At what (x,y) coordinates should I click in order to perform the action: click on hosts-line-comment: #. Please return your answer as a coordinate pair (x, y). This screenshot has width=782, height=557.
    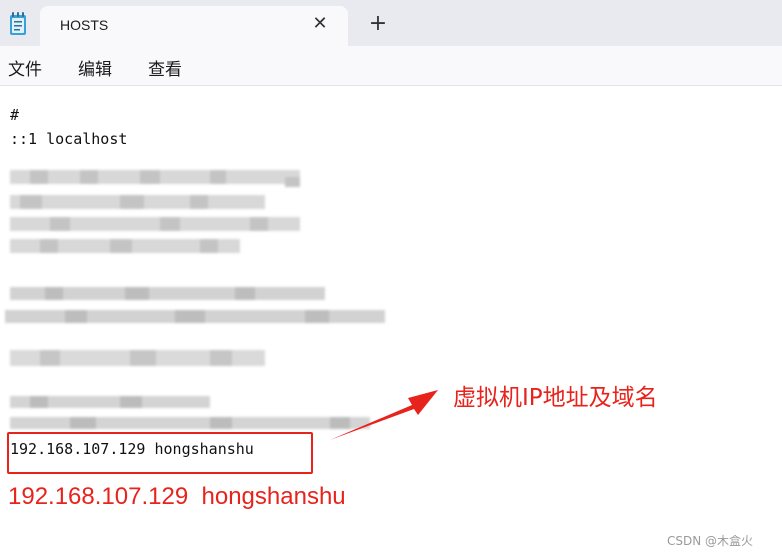
    Looking at the image, I should click on (15, 115).